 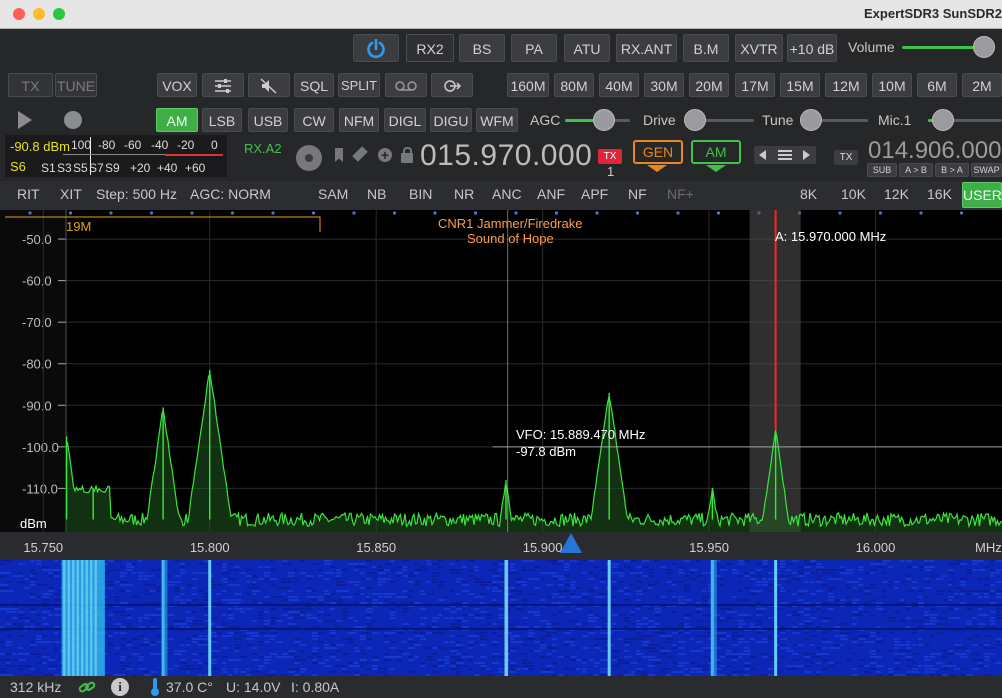 I want to click on mode-dropdown-icon, so click(x=716, y=168).